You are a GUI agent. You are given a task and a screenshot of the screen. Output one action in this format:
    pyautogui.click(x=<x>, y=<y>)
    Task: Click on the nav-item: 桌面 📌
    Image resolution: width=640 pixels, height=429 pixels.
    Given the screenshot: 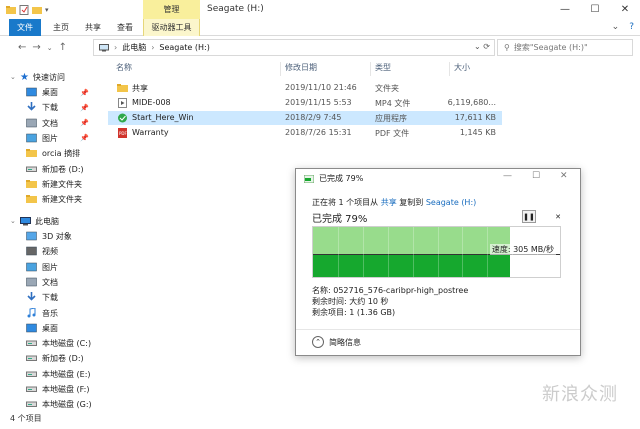 What is the action you would take?
    pyautogui.click(x=48, y=92)
    